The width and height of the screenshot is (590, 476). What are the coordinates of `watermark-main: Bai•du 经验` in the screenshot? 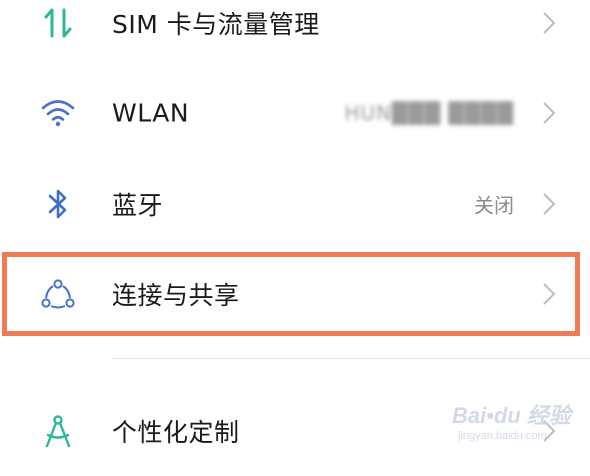 It's located at (511, 415).